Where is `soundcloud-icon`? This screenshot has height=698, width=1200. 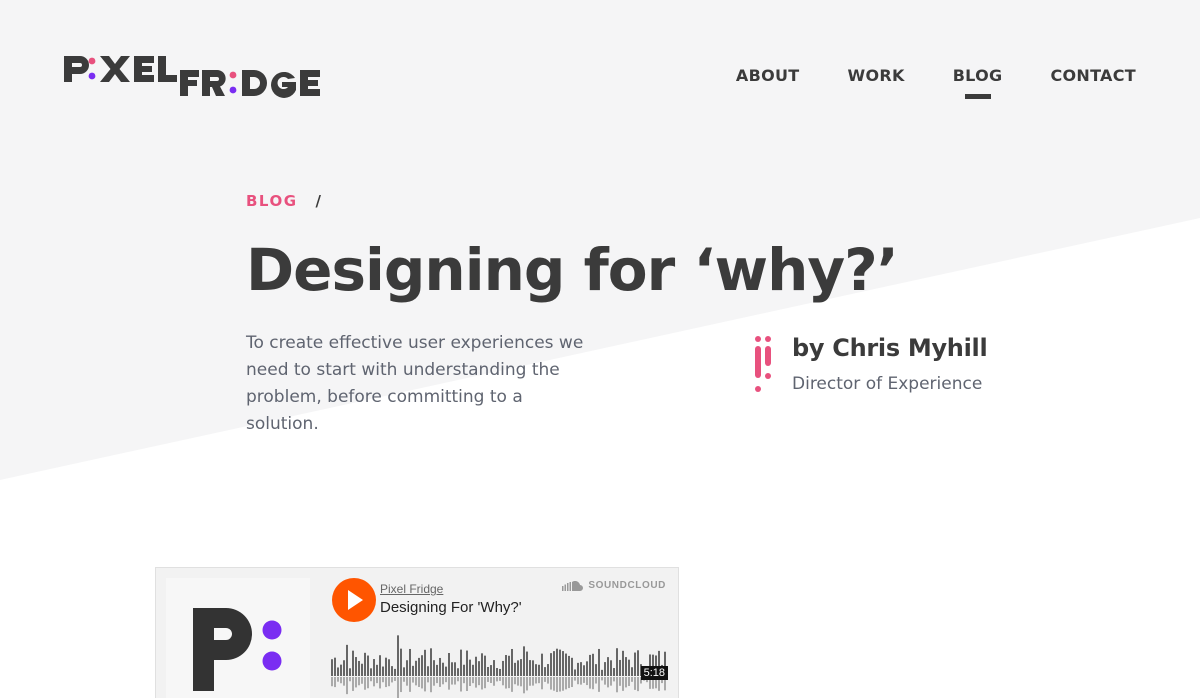
soundcloud-icon is located at coordinates (573, 585).